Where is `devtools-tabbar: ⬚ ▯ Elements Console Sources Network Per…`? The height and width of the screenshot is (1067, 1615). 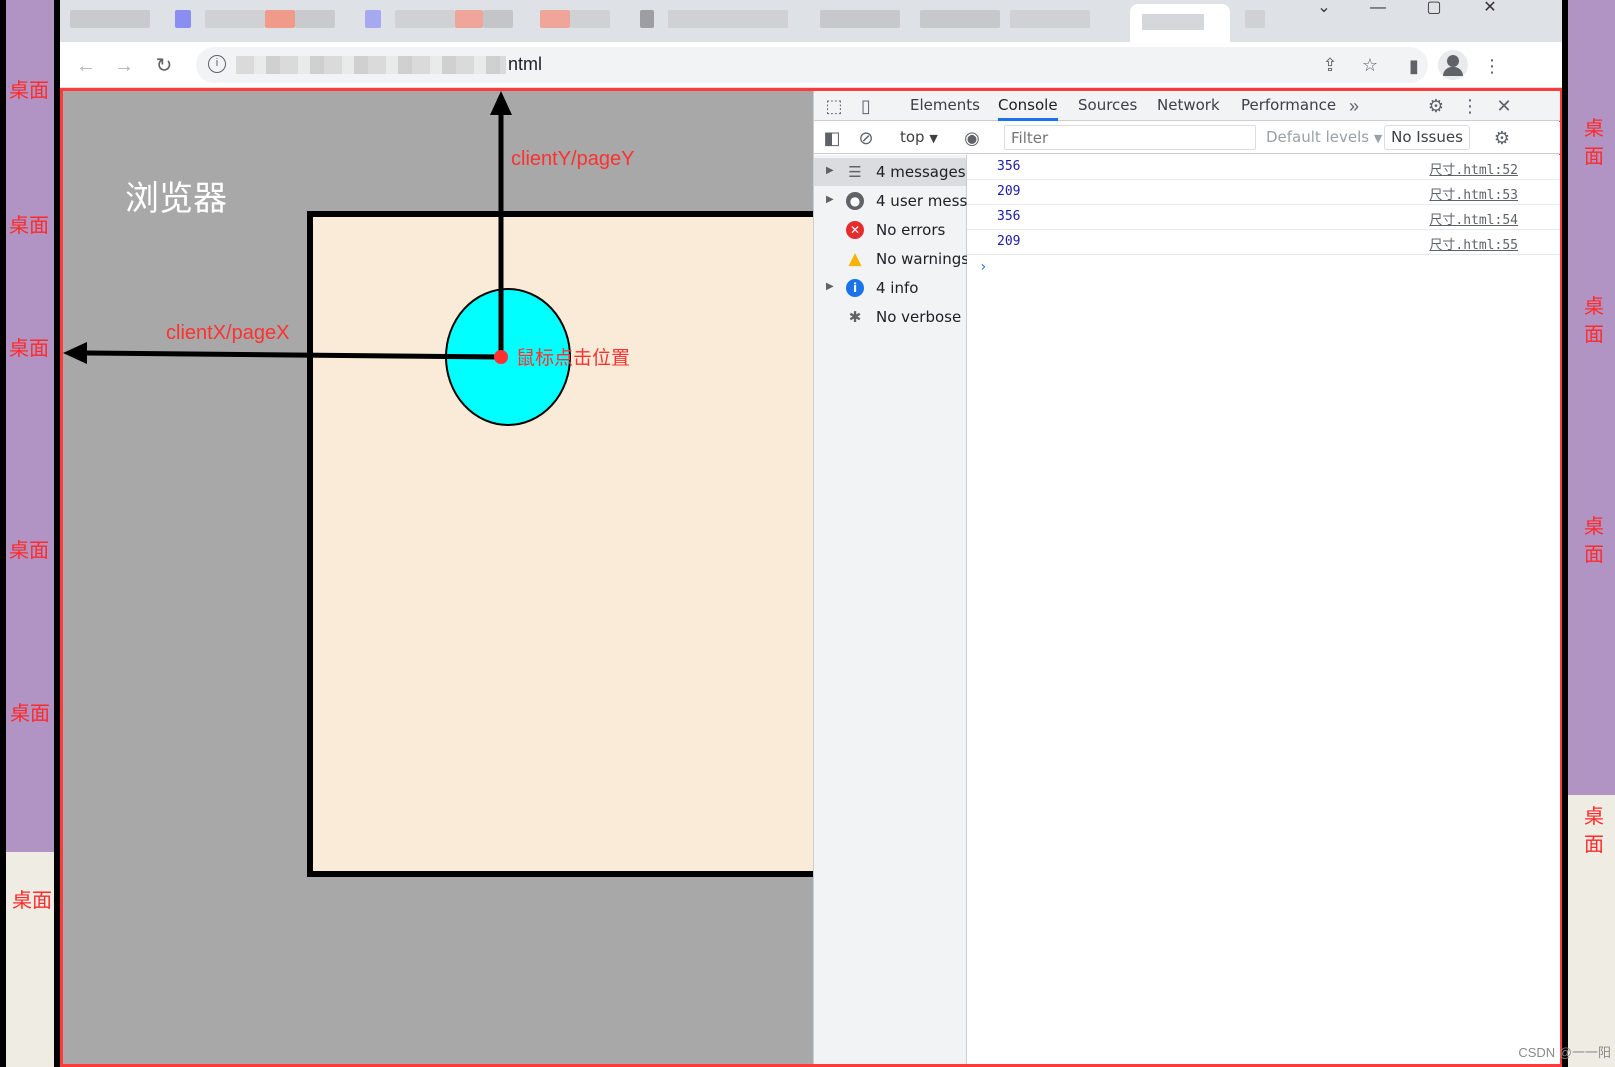
devtools-tabbar: ⬚ ▯ Elements Console Sources Network Per… is located at coordinates (1187, 106).